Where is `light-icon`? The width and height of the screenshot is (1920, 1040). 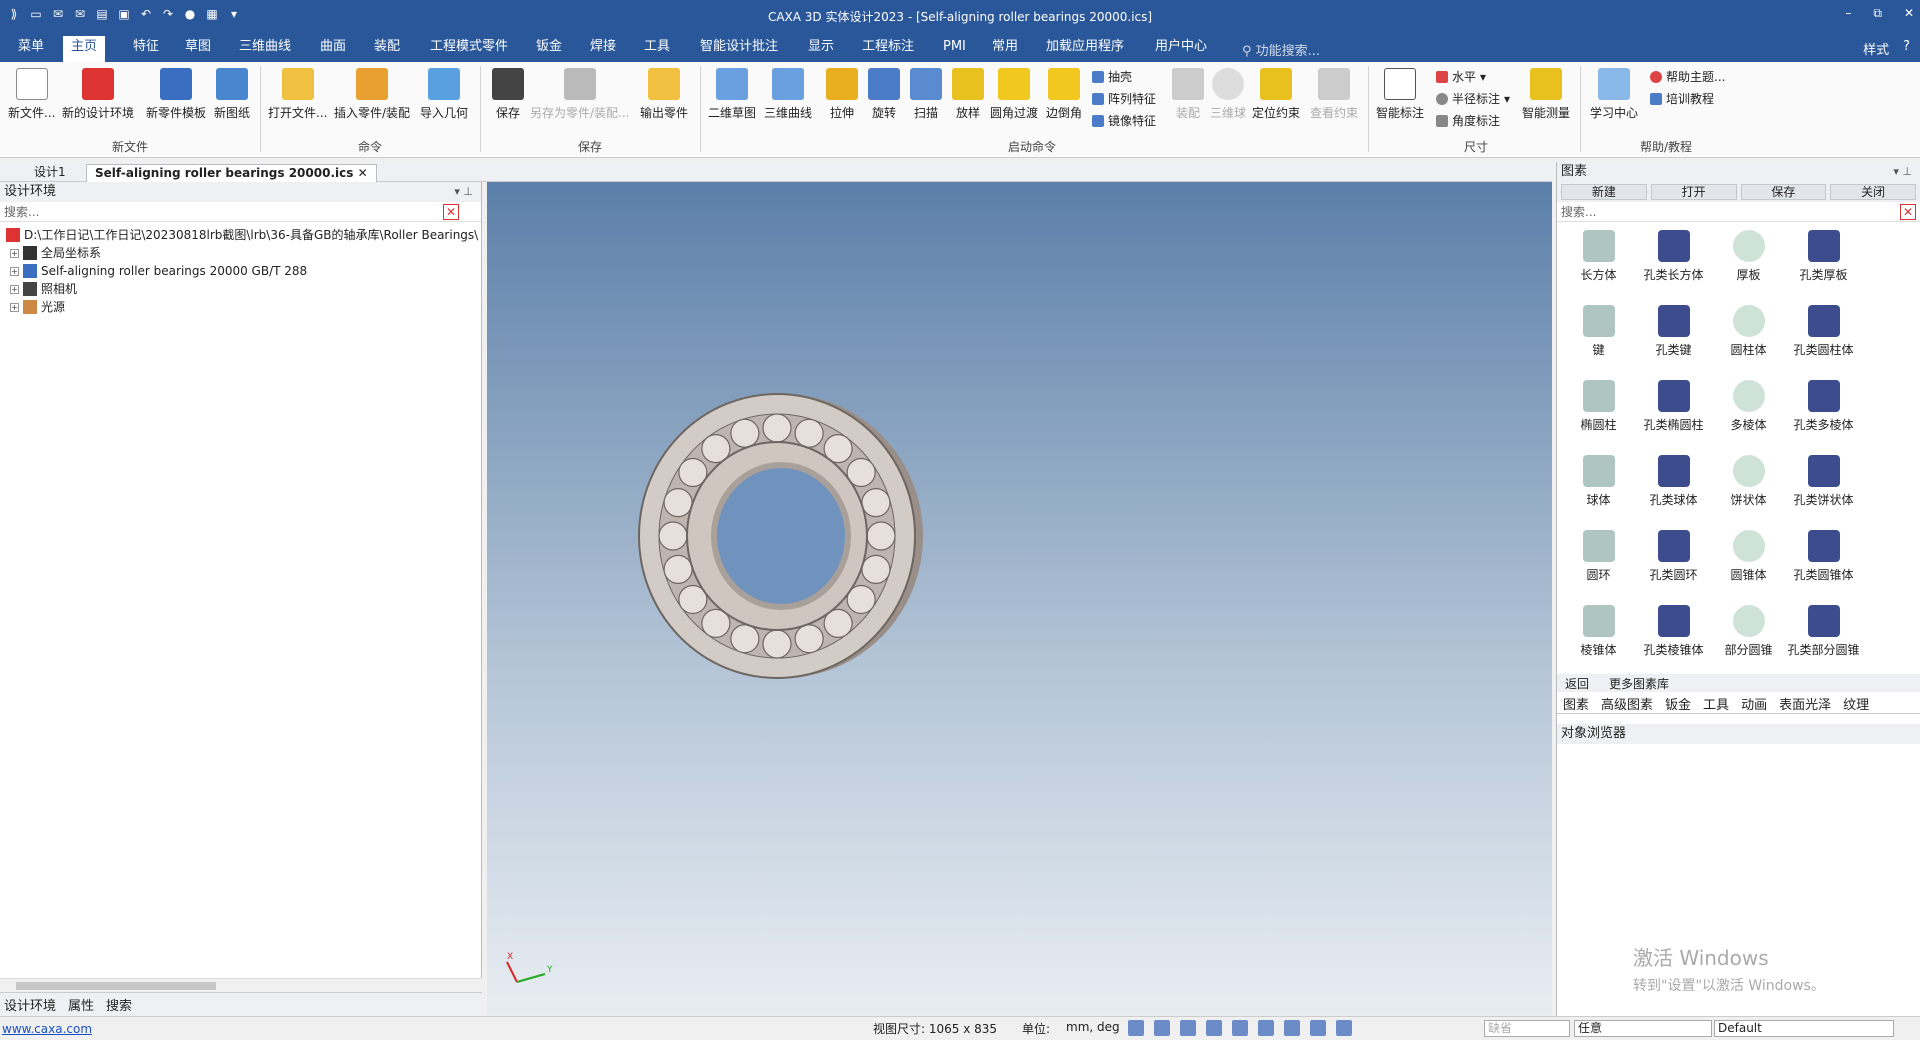 light-icon is located at coordinates (1292, 1028).